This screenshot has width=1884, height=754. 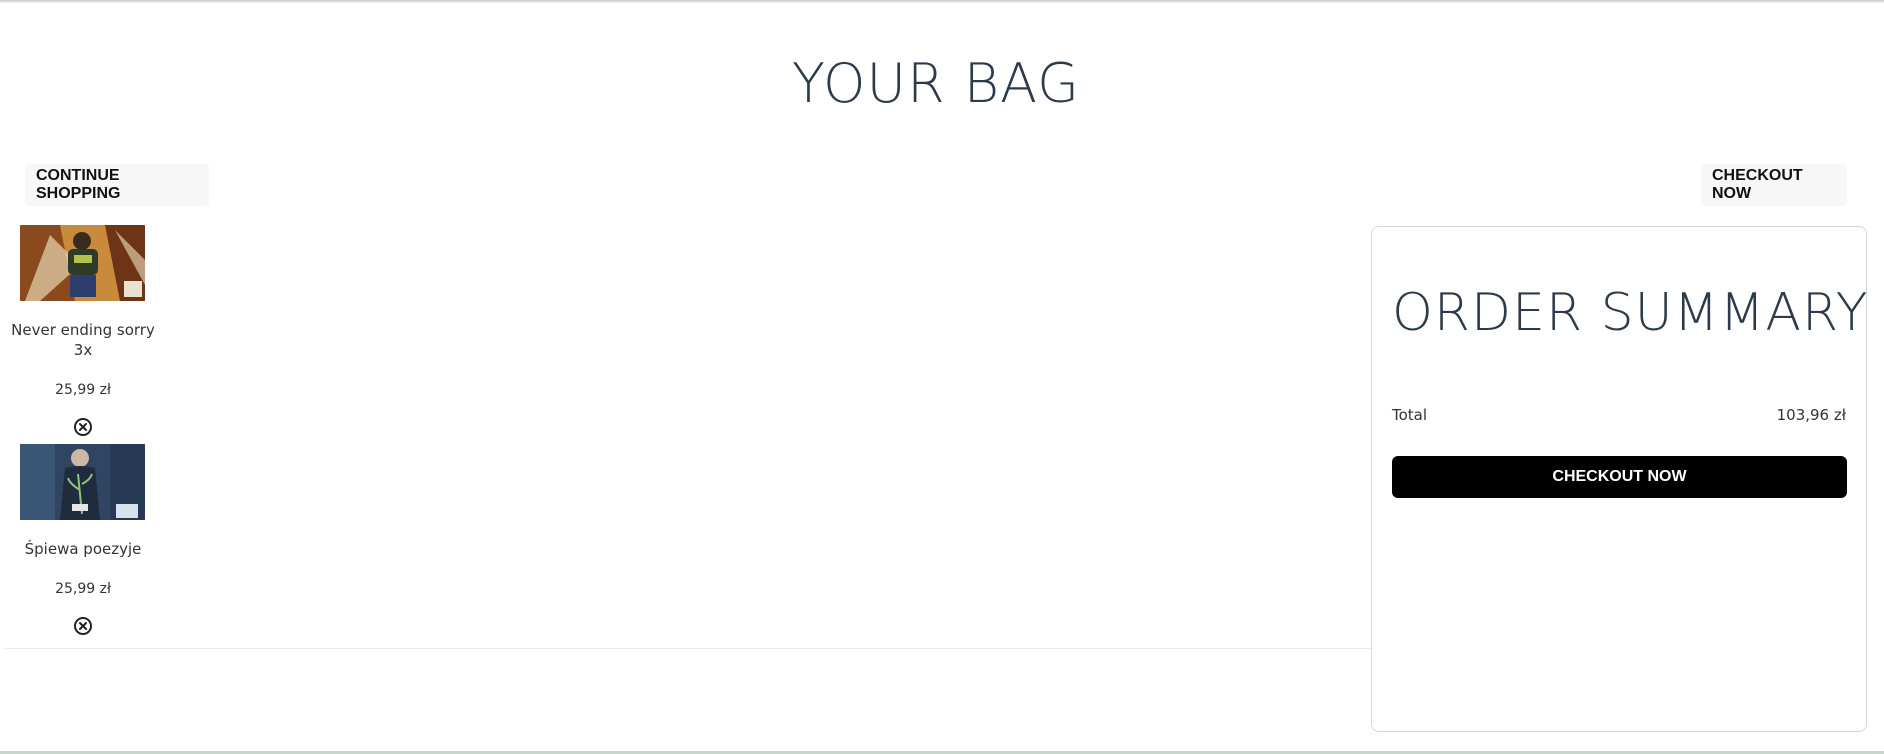 I want to click on cart-item: Never ending sorry 3x 25,99 zł, so click(x=83, y=331).